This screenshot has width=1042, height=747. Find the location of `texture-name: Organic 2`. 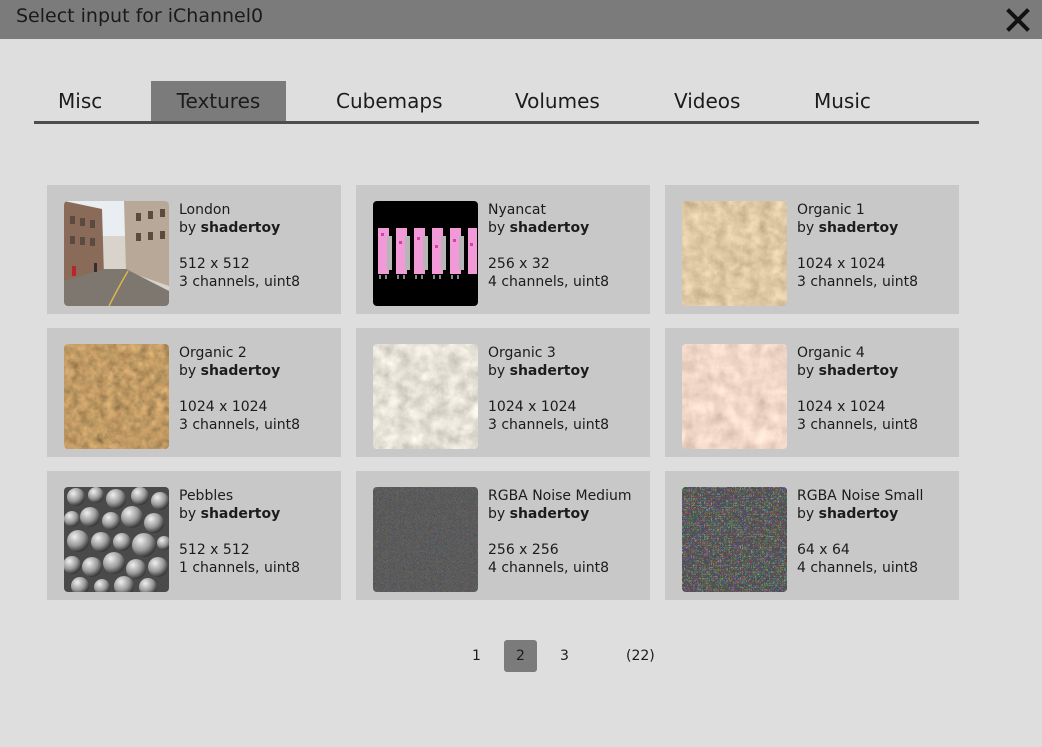

texture-name: Organic 2 is located at coordinates (213, 353).